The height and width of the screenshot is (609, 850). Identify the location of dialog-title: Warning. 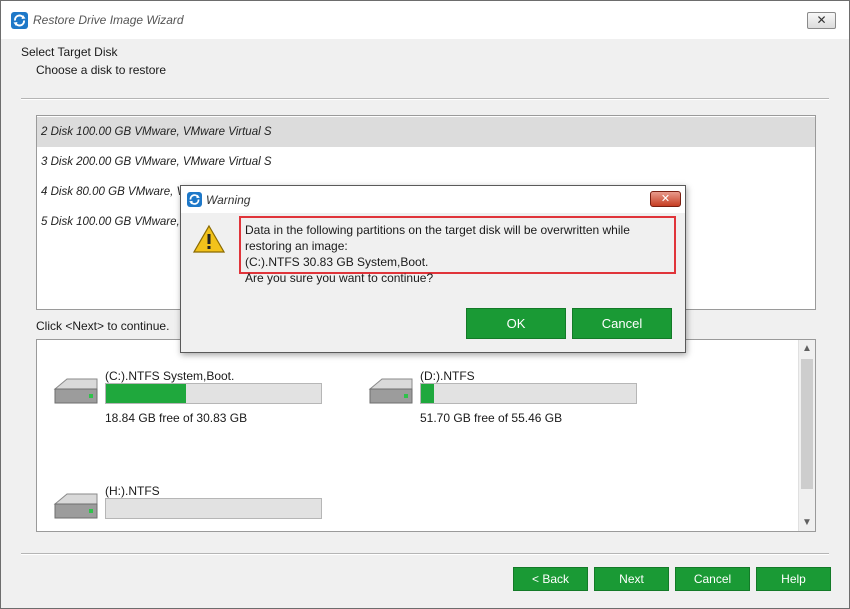
(228, 200).